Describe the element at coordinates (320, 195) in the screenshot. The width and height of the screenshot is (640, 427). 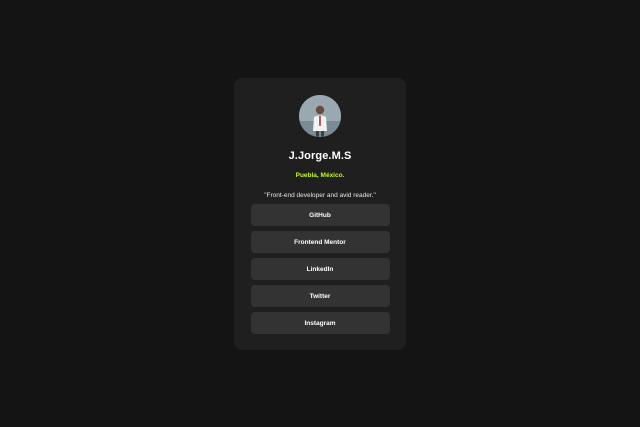
I see `profile-bio: "Front-end developer and avid reader."` at that location.